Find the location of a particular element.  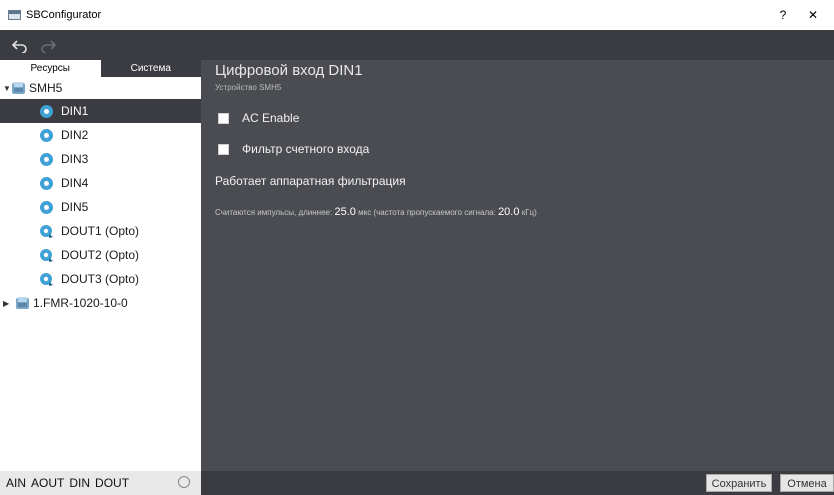

pulse-info-prefix: Считаются импульсы, длиннее: is located at coordinates (274, 212).